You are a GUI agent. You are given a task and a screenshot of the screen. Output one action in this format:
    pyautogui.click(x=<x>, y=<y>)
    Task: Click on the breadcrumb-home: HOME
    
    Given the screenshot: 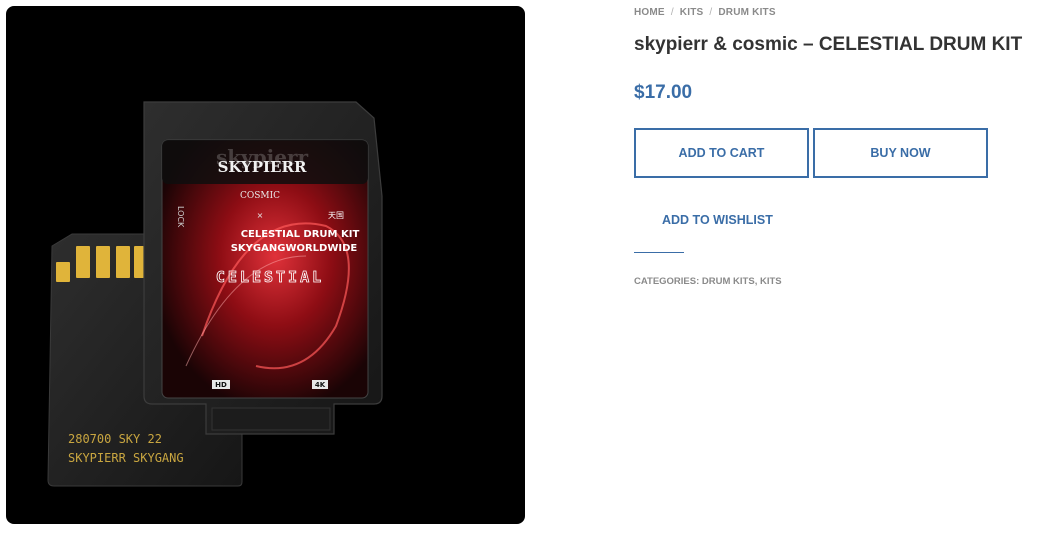 What is the action you would take?
    pyautogui.click(x=649, y=12)
    